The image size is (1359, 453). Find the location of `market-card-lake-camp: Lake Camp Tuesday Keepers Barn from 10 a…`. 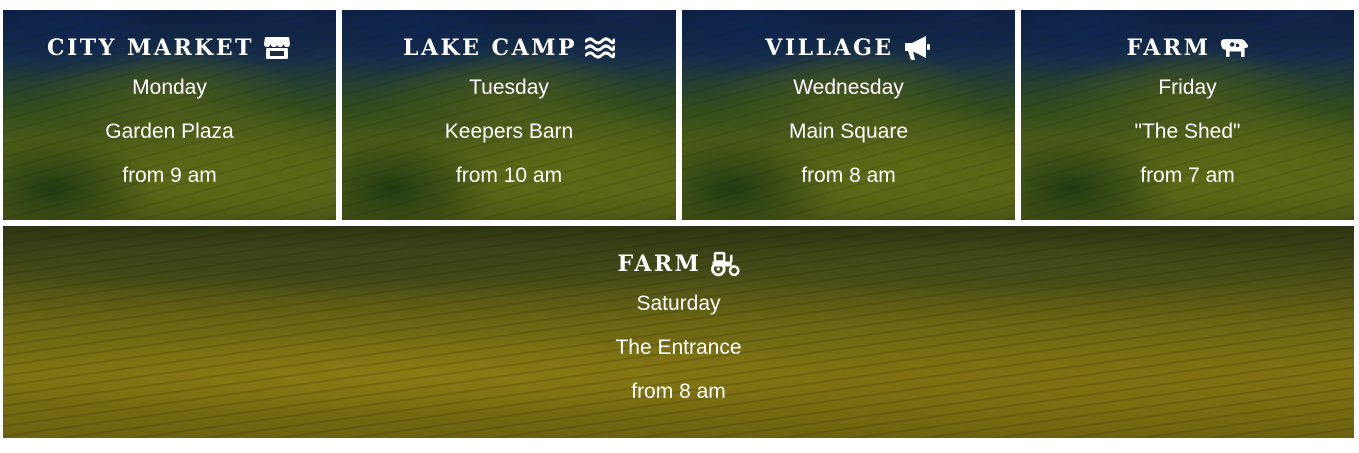

market-card-lake-camp: Lake Camp Tuesday Keepers Barn from 10 a… is located at coordinates (509, 115).